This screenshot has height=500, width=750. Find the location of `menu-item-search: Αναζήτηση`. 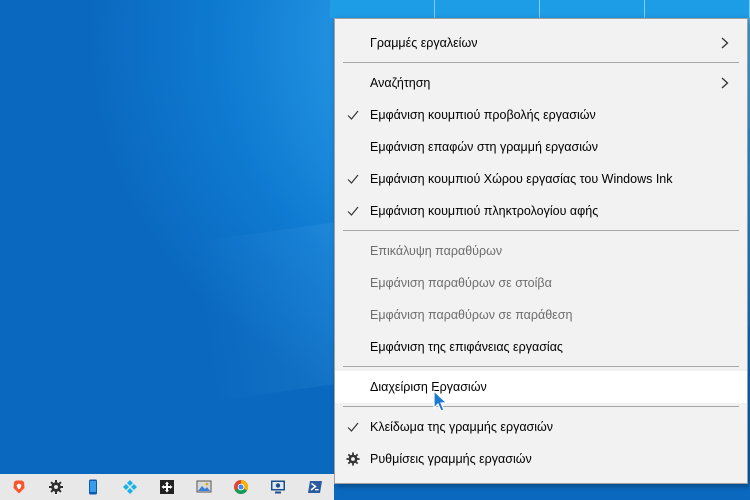

menu-item-search: Αναζήτηση is located at coordinates (541, 83).